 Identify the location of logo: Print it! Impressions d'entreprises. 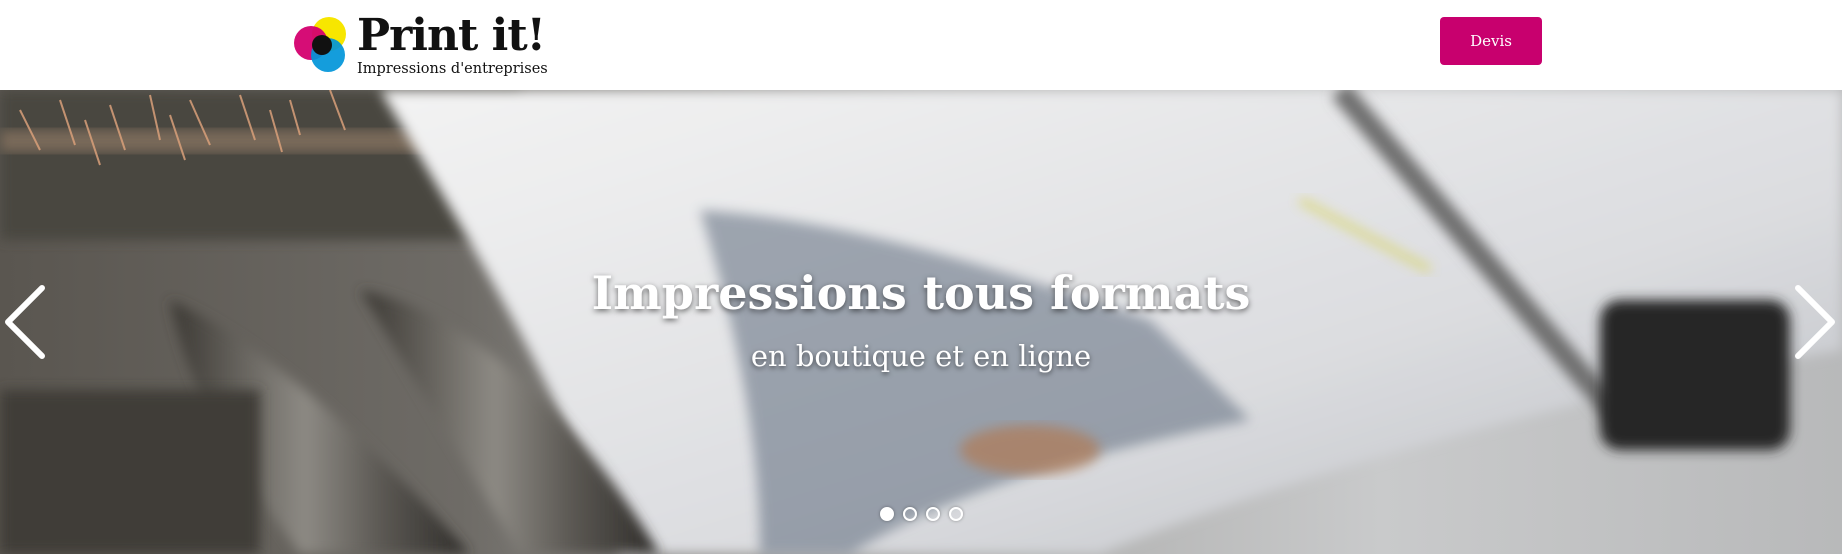
(425, 46).